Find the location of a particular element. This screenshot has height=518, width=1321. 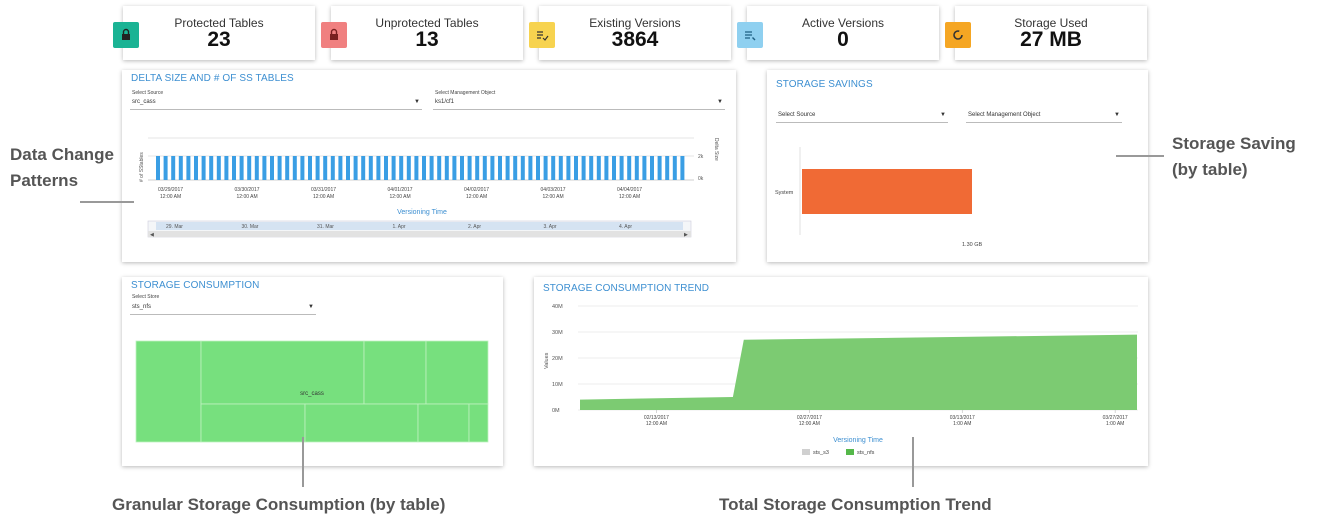

y-tick-label: 20M is located at coordinates (557, 359).